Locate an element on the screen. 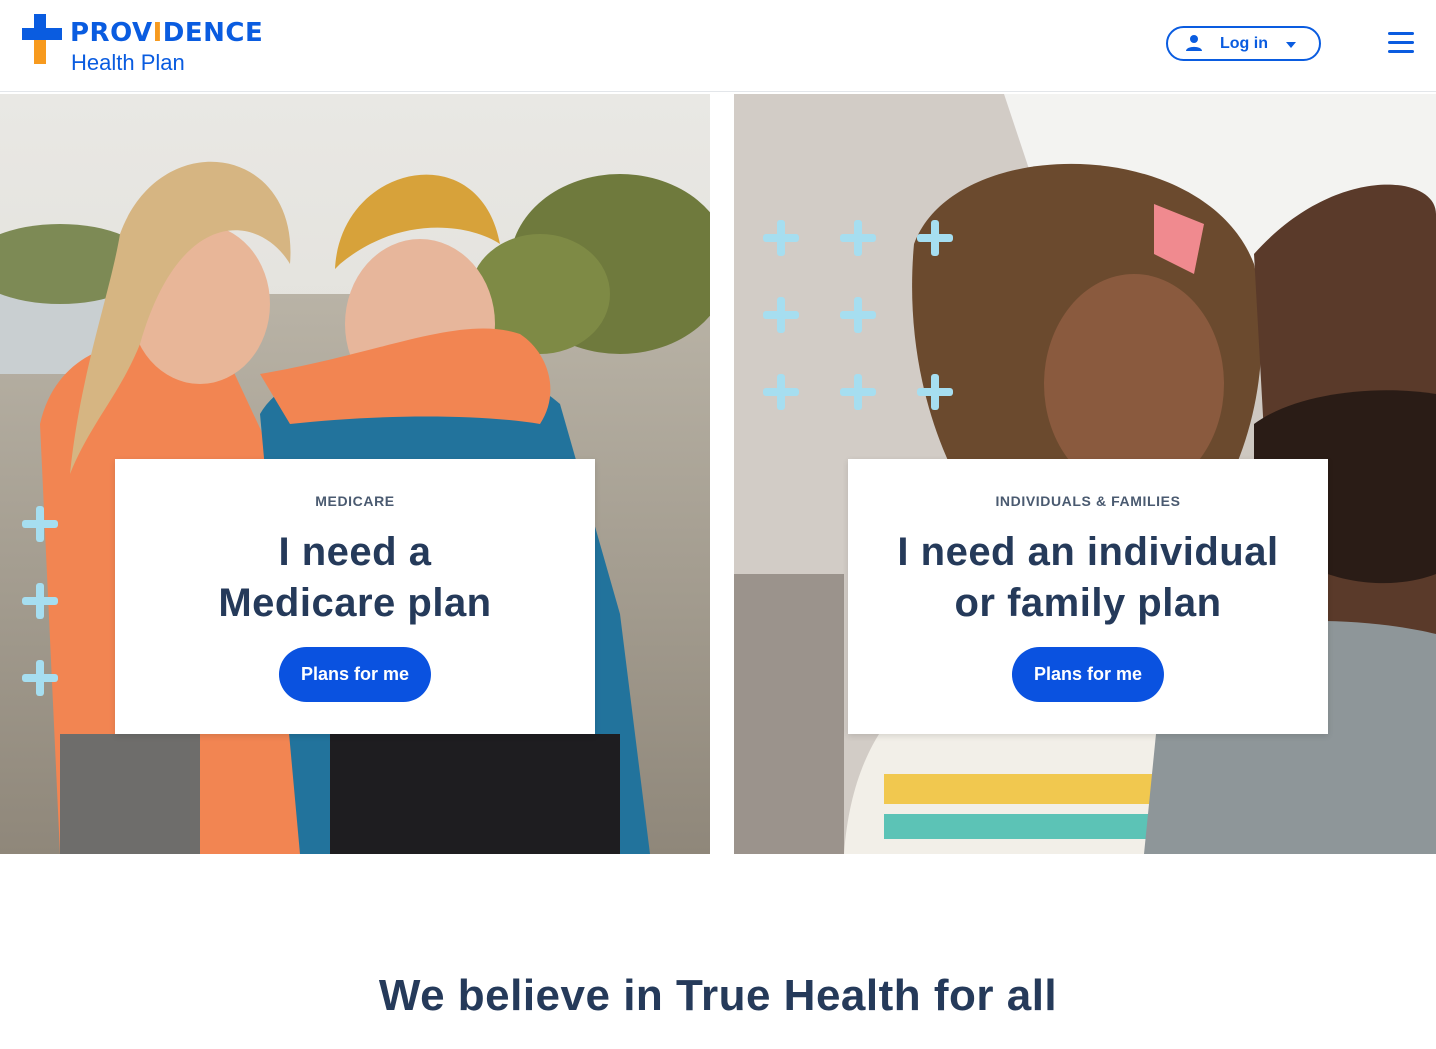 This screenshot has height=1049, width=1436. section-heading: We believe in True Health for all is located at coordinates (718, 995).